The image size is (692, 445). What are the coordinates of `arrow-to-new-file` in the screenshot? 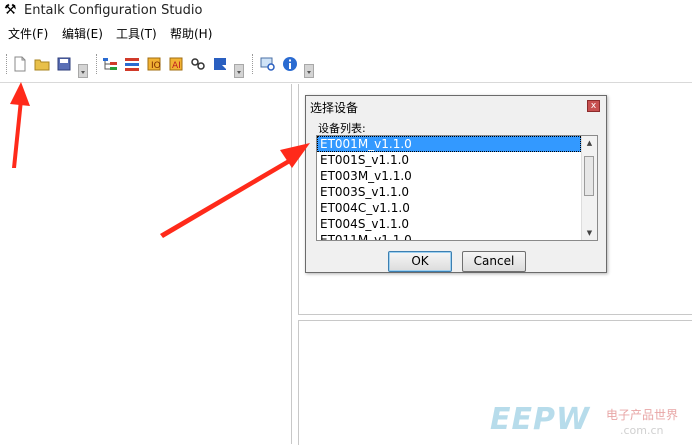 It's located at (20, 125).